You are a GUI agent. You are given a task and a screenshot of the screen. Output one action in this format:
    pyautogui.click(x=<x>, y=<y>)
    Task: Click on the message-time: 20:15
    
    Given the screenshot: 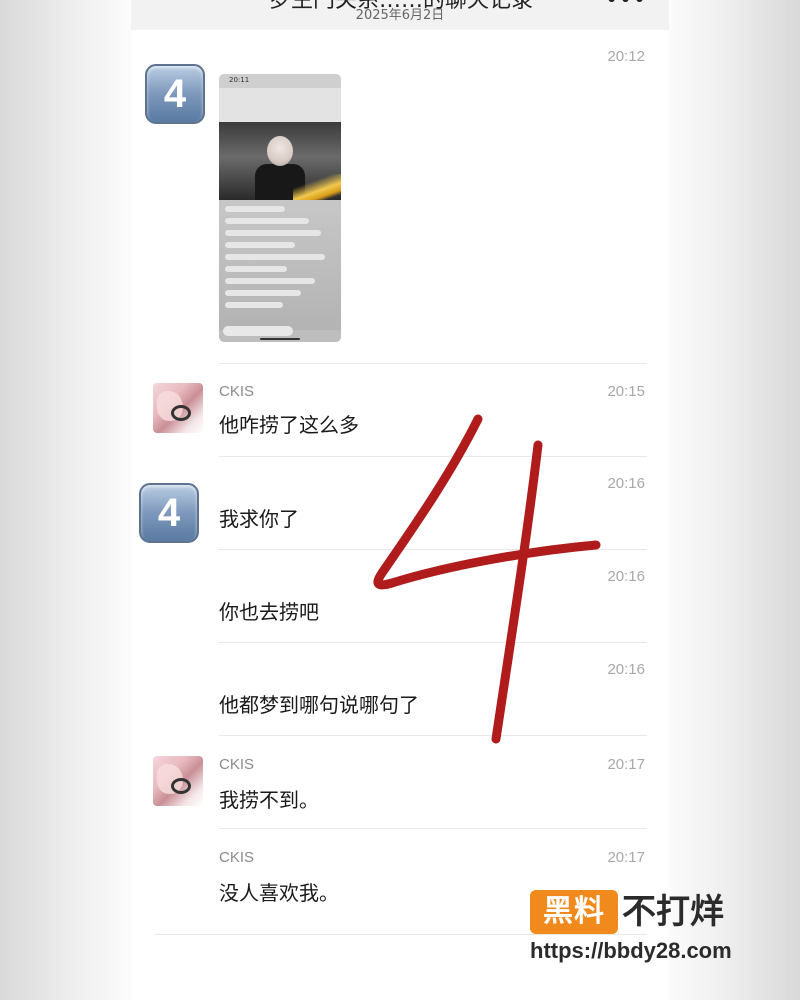 What is the action you would take?
    pyautogui.click(x=626, y=391)
    